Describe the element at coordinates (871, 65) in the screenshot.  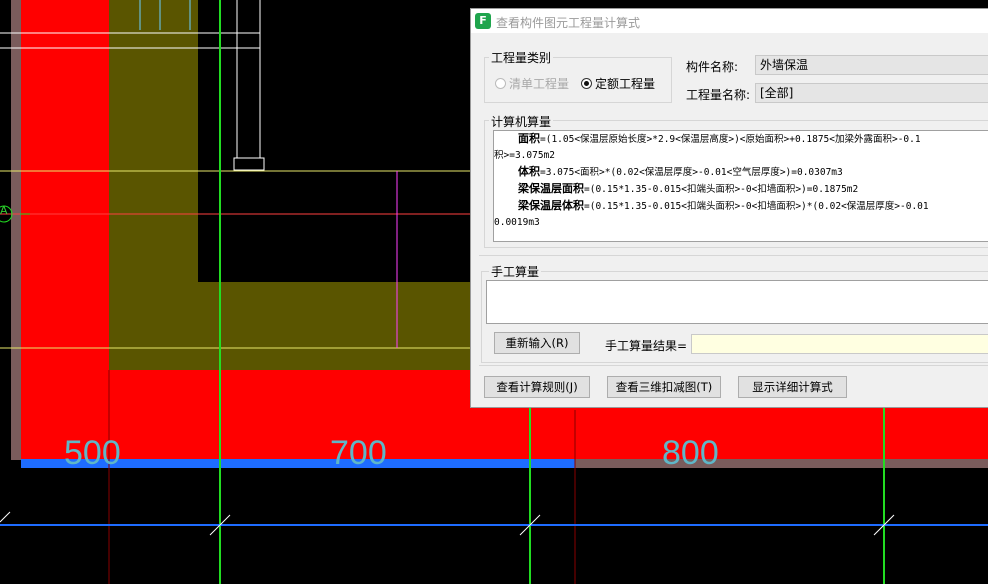
I see `component-name-field: 外墙保温` at that location.